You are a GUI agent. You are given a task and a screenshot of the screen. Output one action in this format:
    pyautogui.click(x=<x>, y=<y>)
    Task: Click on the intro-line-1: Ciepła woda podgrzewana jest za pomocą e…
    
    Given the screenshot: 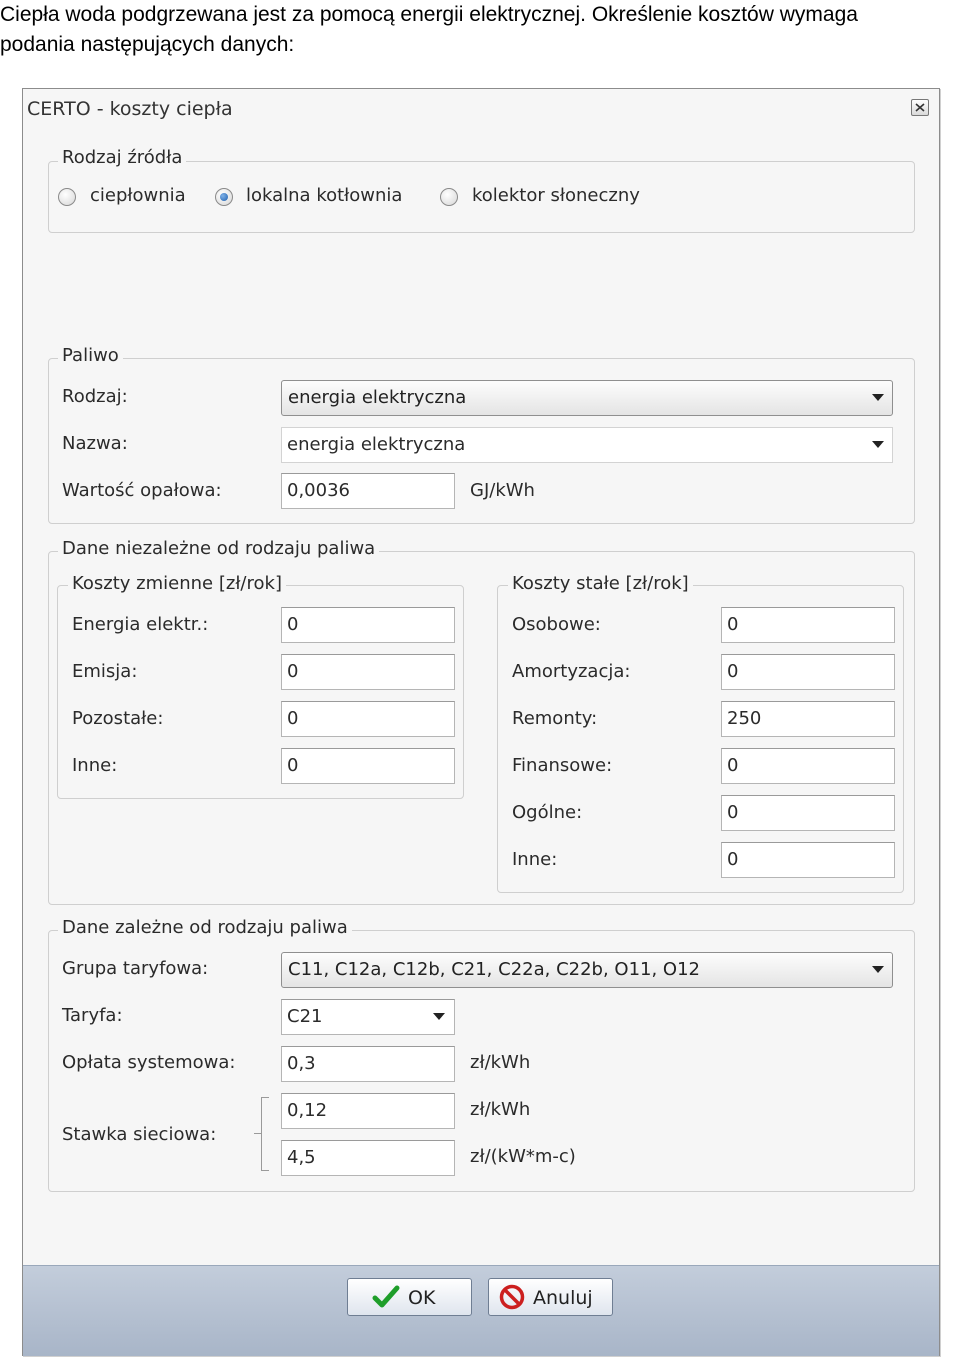 What is the action you would take?
    pyautogui.click(x=429, y=14)
    